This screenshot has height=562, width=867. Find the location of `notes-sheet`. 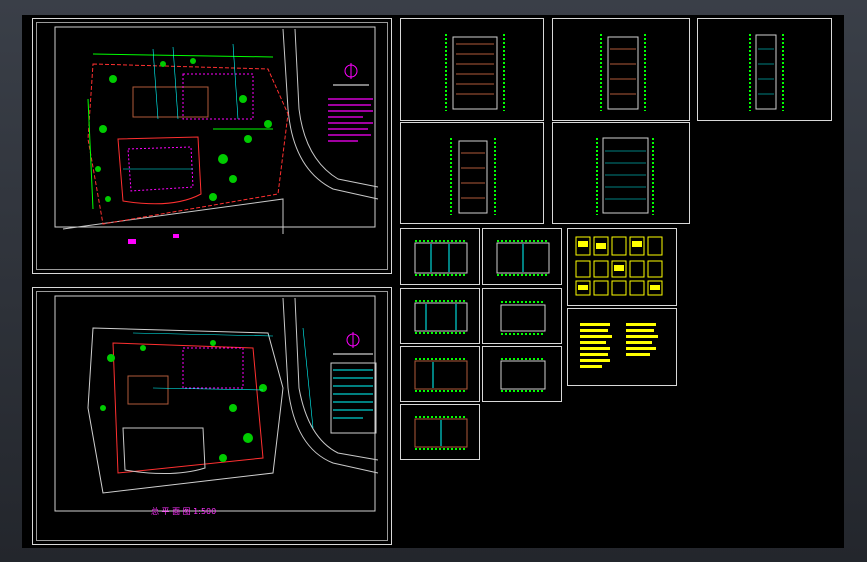

notes-sheet is located at coordinates (622, 347).